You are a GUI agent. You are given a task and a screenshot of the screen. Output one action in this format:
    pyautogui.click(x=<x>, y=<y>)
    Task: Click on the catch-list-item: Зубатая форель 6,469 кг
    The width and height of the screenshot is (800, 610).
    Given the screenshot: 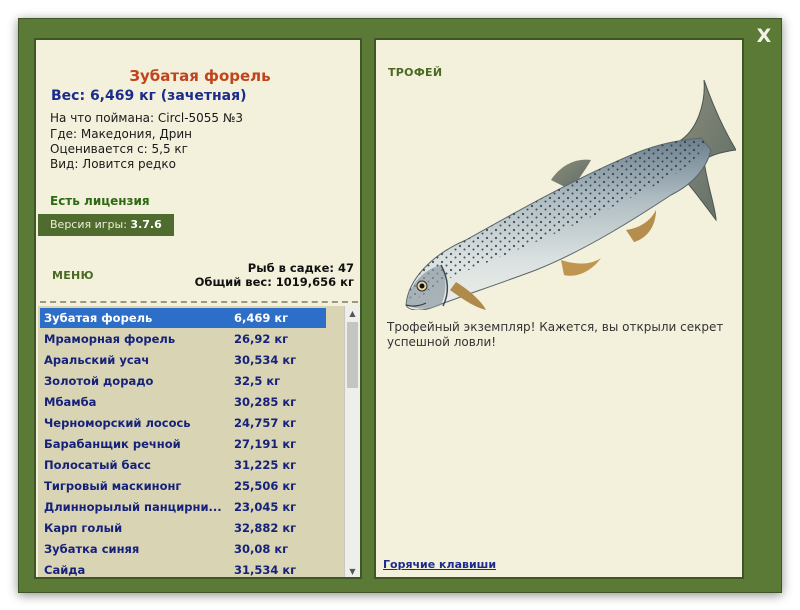 What is the action you would take?
    pyautogui.click(x=183, y=318)
    